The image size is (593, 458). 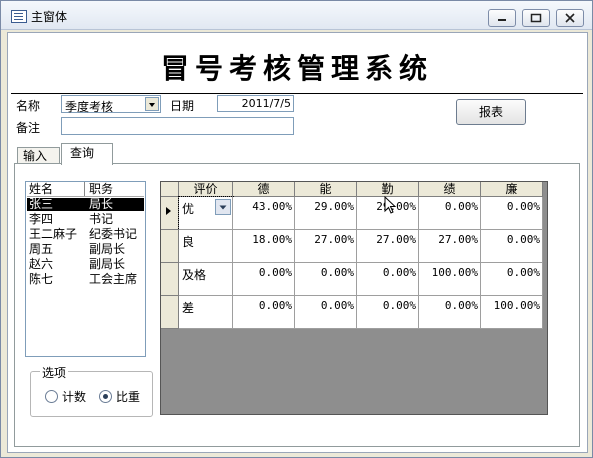 I want to click on form-header: 冒号考核管理系统, so click(x=297, y=64).